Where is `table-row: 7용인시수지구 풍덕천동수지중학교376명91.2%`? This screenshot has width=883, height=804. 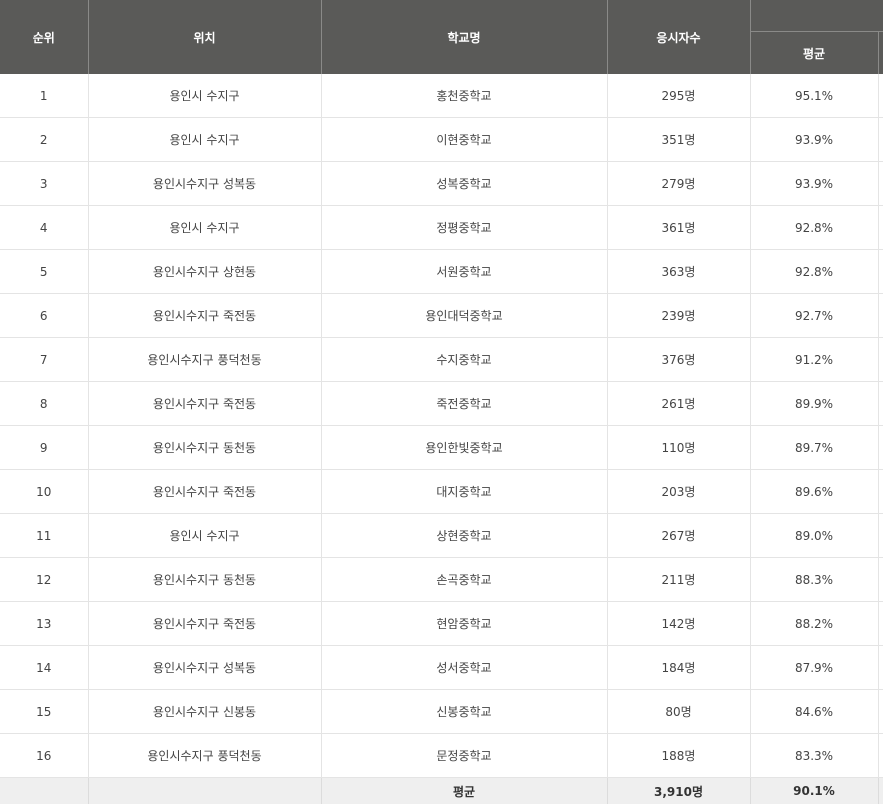
table-row: 7용인시수지구 풍덕천동수지중학교376명91.2% is located at coordinates (441, 360).